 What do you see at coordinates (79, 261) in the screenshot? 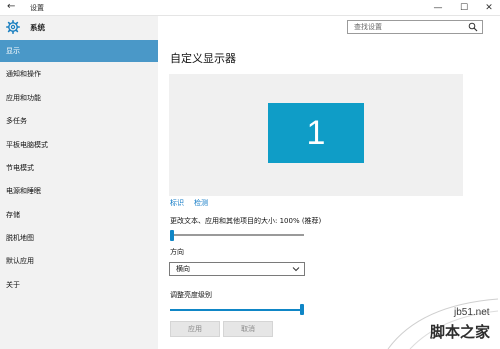
I see `sidebar-item-default-apps: 默认应用` at bounding box center [79, 261].